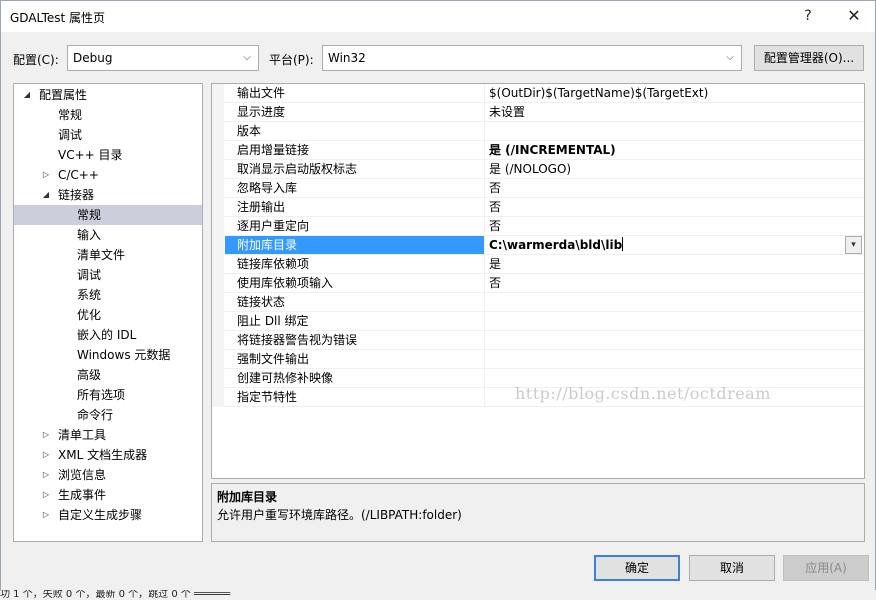  Describe the element at coordinates (669, 264) in the screenshot. I see `property-value: 是` at that location.